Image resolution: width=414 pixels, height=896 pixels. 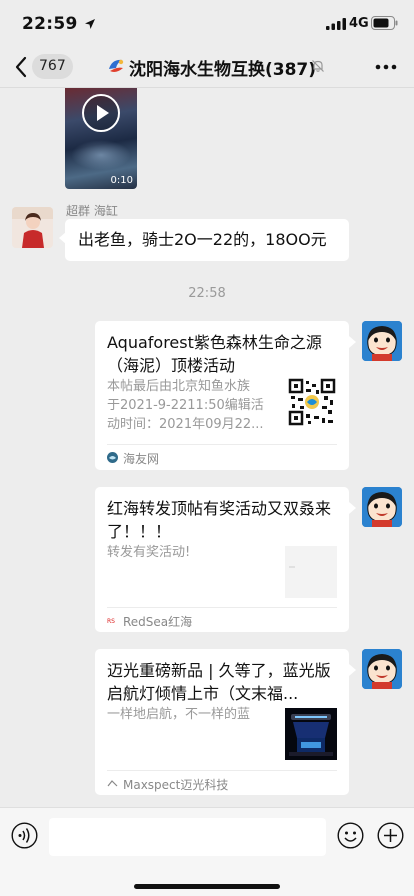 What do you see at coordinates (318, 66) in the screenshot?
I see `mute-bell-icon` at bounding box center [318, 66].